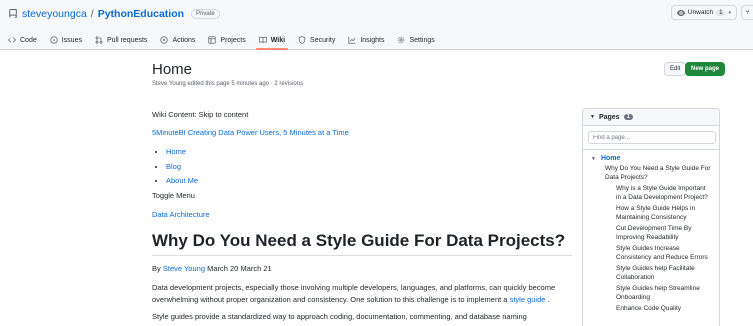  What do you see at coordinates (663, 309) in the screenshot?
I see `toc-item: Enhance Code Quality` at bounding box center [663, 309].